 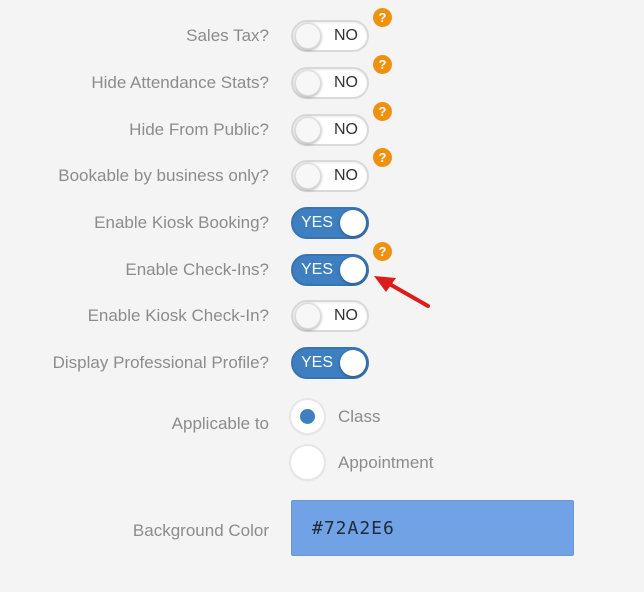 I want to click on hide-attendance-stats-label: Hide Attendance Stats?, so click(x=180, y=82).